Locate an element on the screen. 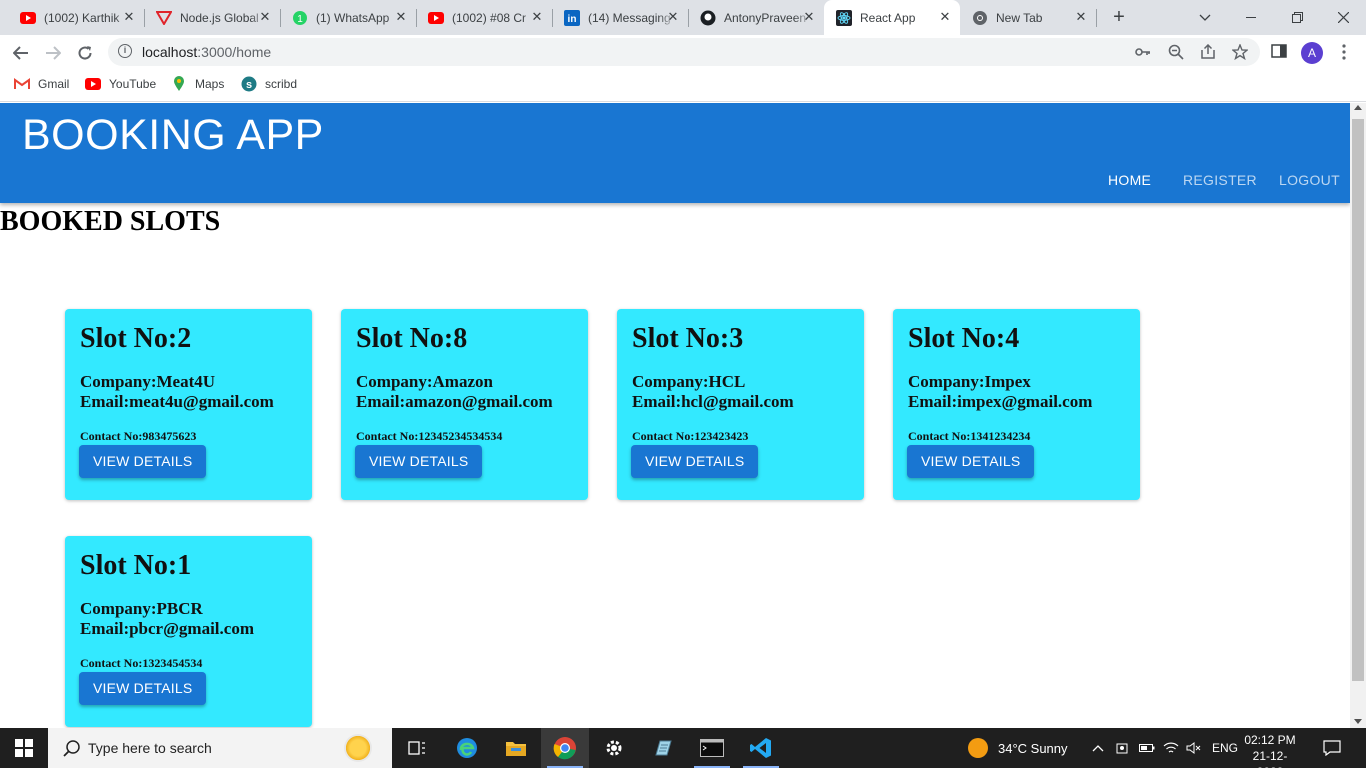  weather-widget: 34°C Sunny is located at coordinates (1018, 748).